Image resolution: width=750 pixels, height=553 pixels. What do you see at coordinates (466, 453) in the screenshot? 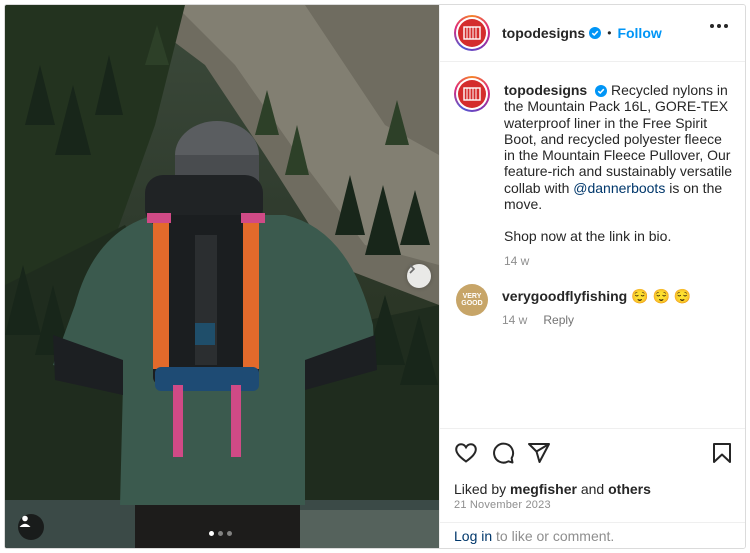
I see `heart-icon` at bounding box center [466, 453].